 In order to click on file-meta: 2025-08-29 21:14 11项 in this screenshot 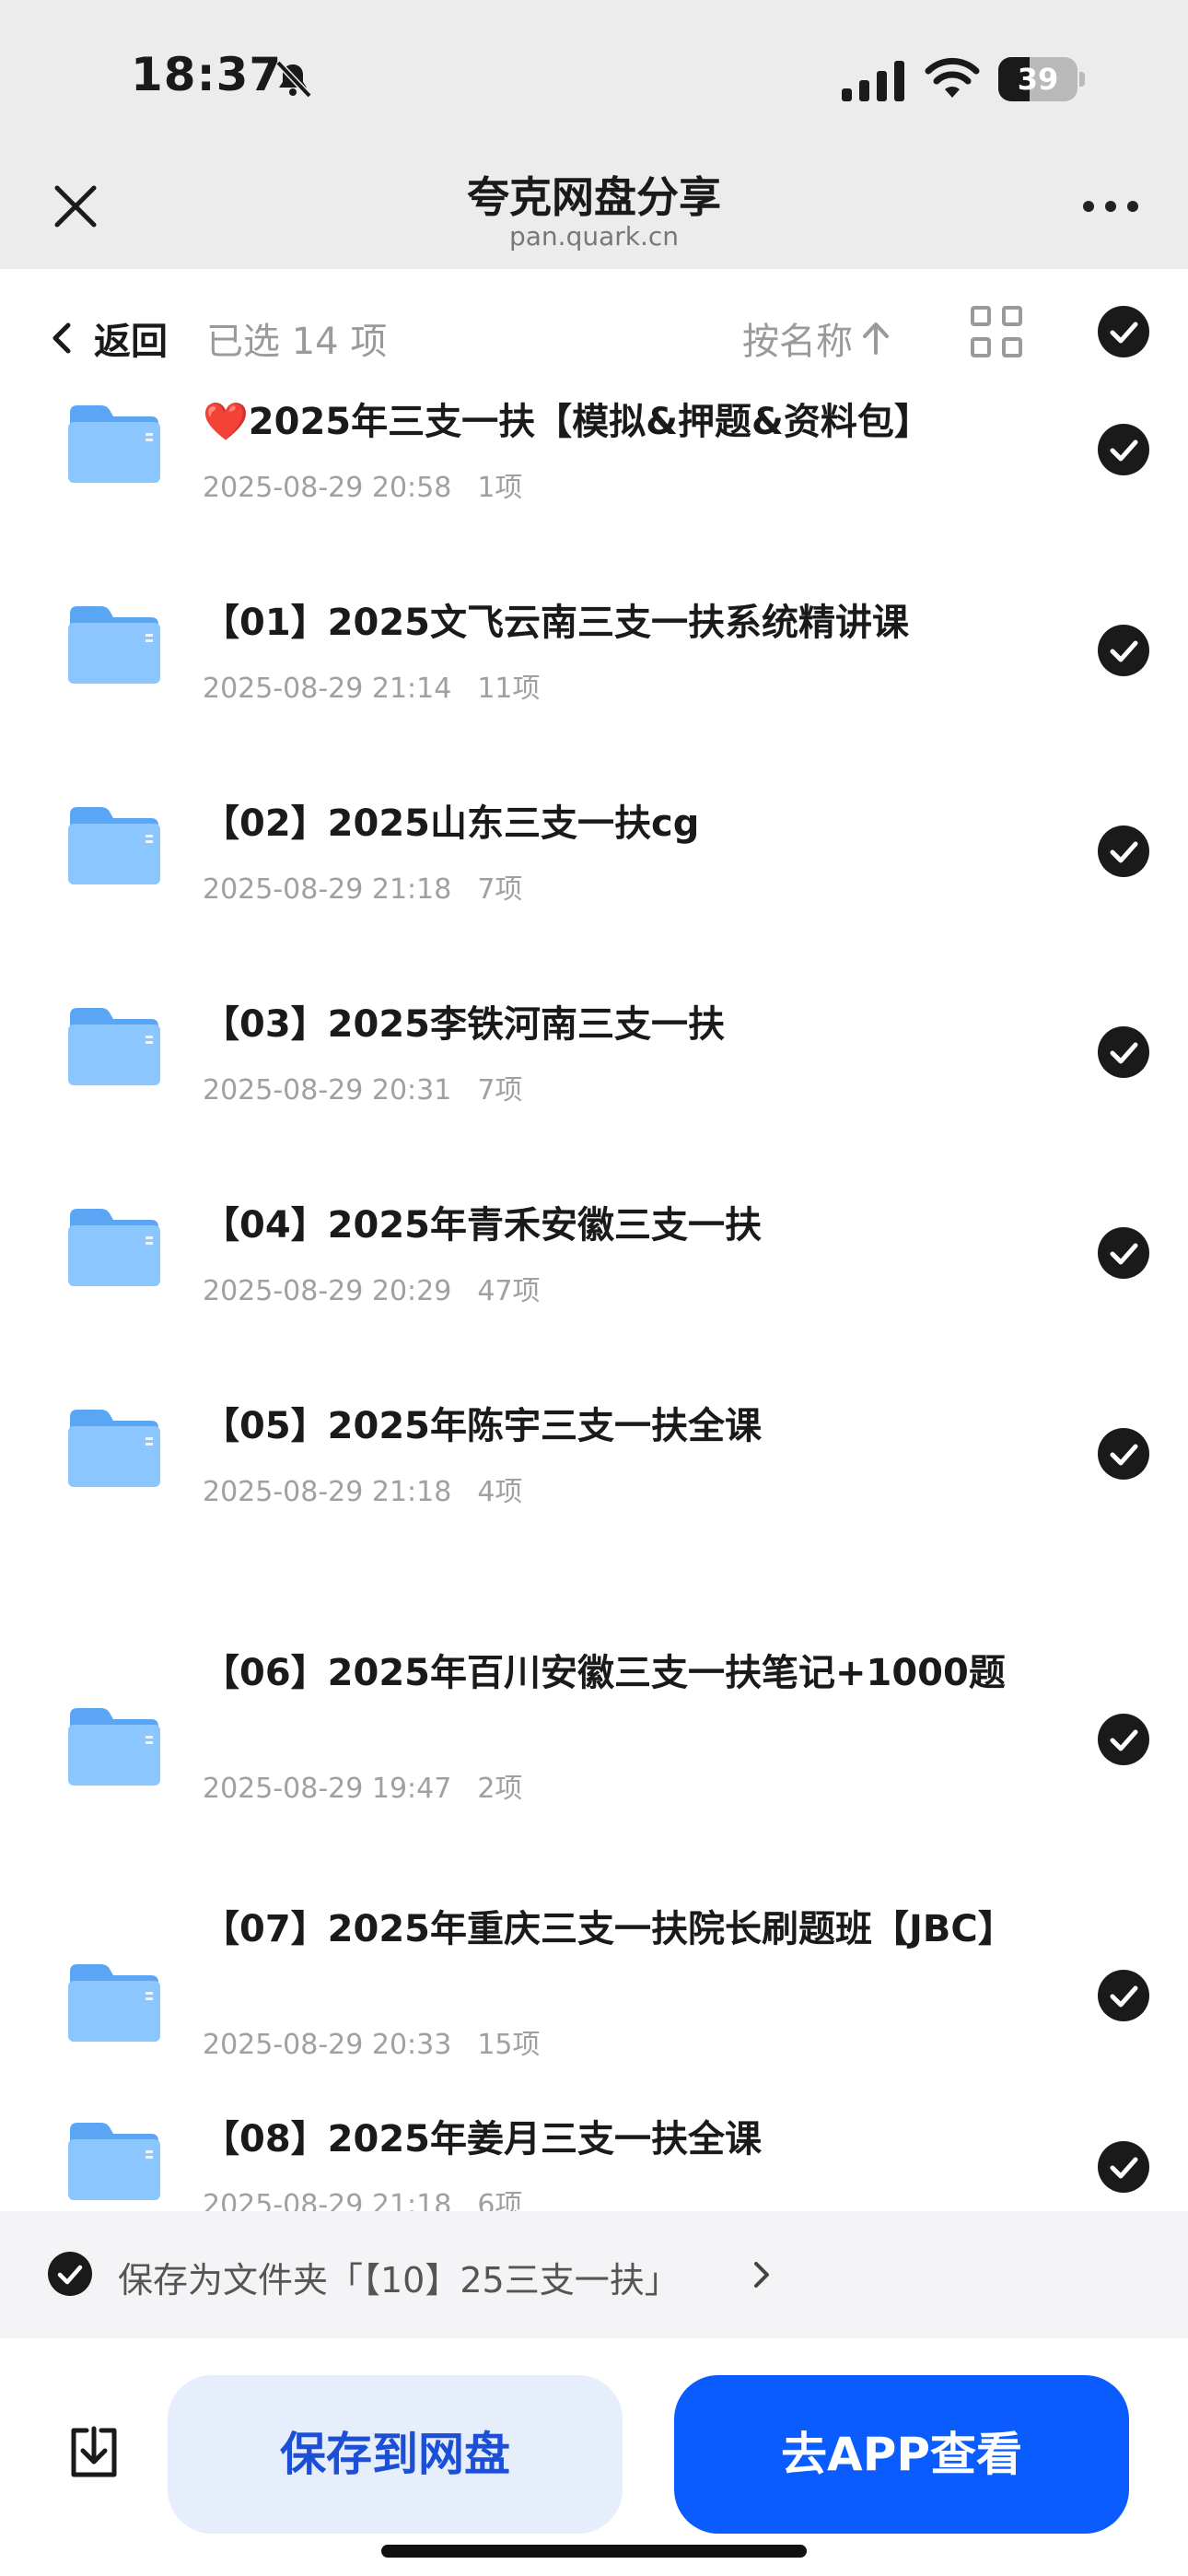, I will do `click(372, 685)`.